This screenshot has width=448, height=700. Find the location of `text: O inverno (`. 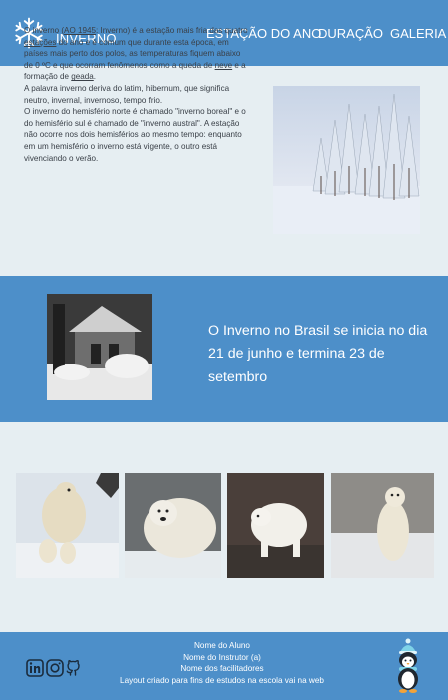

text: O inverno ( is located at coordinates (44, 30).